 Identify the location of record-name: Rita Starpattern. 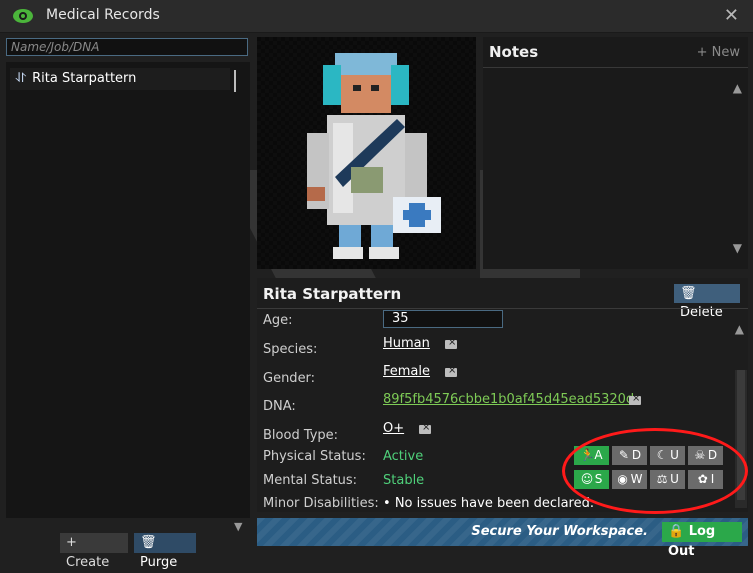
(332, 294).